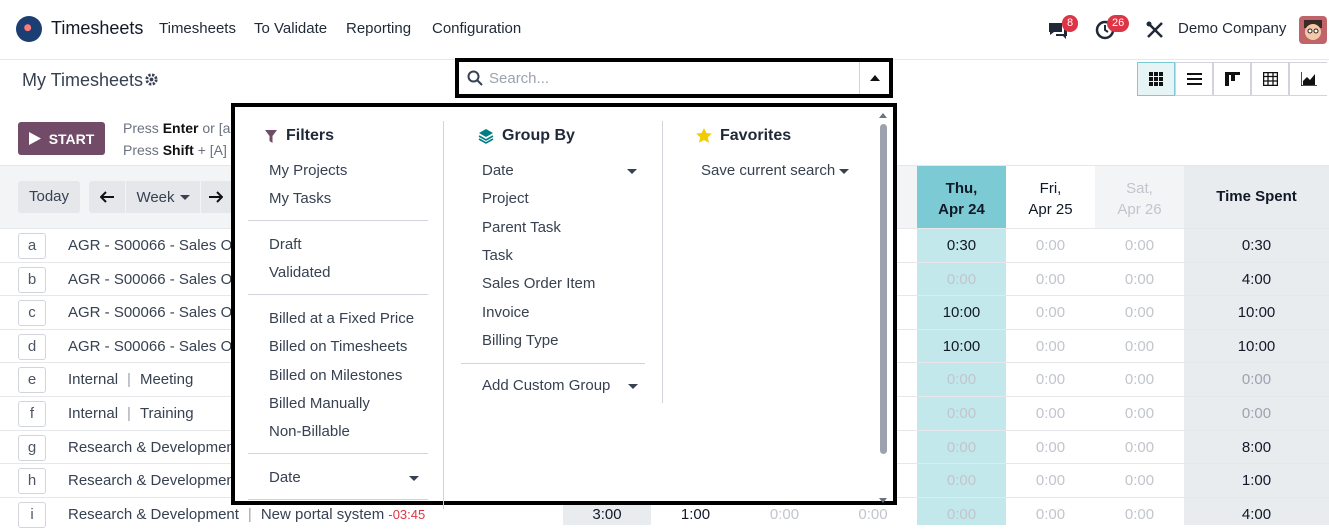 This screenshot has width=1329, height=531. I want to click on row-key: f, so click(32, 414).